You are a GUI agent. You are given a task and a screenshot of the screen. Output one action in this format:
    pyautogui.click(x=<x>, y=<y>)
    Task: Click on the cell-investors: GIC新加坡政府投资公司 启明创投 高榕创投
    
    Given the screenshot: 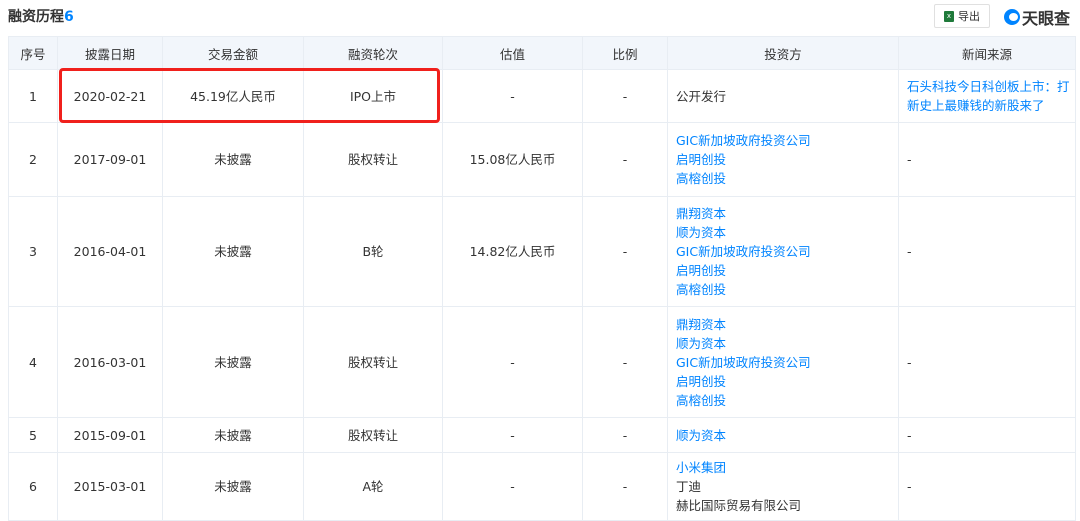 What is the action you would take?
    pyautogui.click(x=783, y=159)
    